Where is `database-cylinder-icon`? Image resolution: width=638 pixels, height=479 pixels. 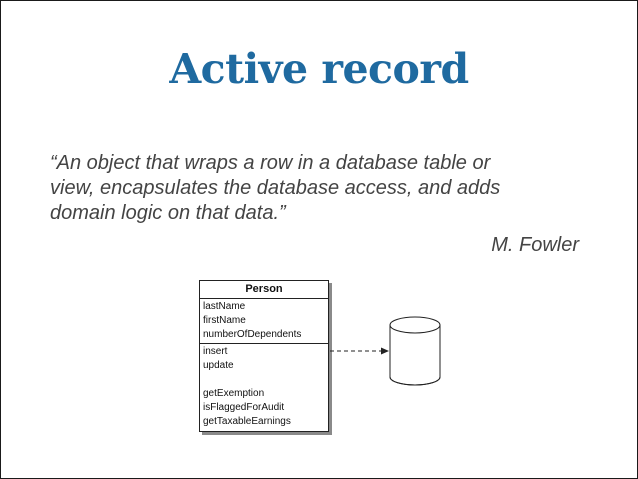 database-cylinder-icon is located at coordinates (415, 351).